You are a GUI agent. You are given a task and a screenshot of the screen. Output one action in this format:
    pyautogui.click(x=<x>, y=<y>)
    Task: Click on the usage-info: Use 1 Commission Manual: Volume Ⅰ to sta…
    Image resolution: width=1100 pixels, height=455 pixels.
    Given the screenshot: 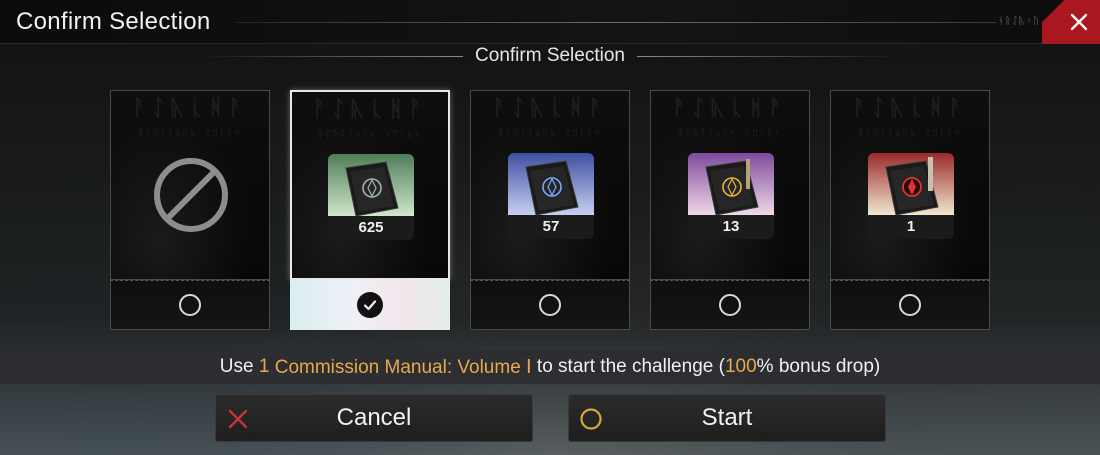 What is the action you would take?
    pyautogui.click(x=550, y=367)
    